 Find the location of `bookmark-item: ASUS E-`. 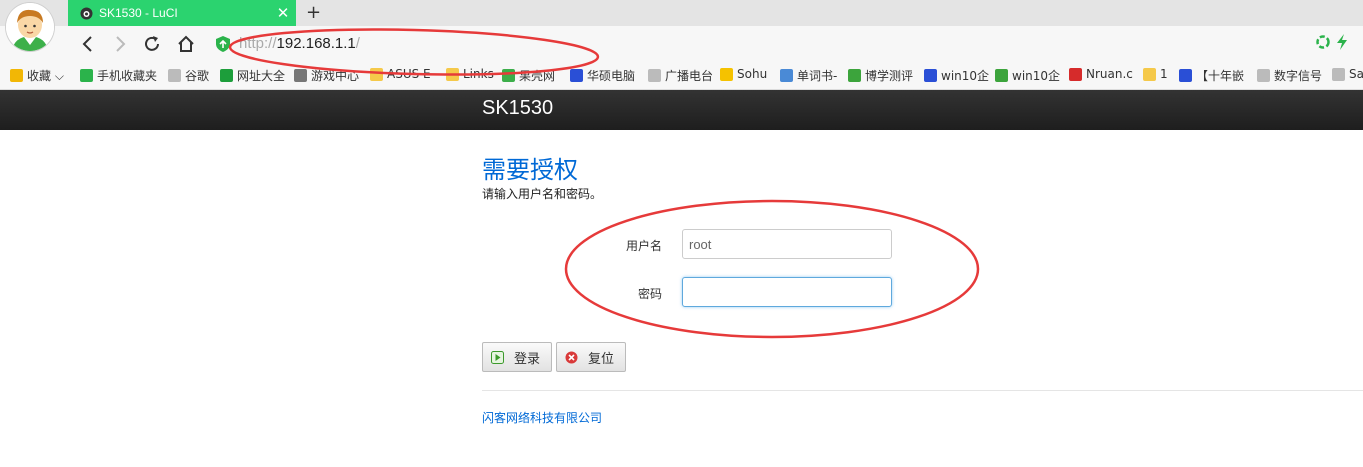

bookmark-item: ASUS E- is located at coordinates (402, 74).